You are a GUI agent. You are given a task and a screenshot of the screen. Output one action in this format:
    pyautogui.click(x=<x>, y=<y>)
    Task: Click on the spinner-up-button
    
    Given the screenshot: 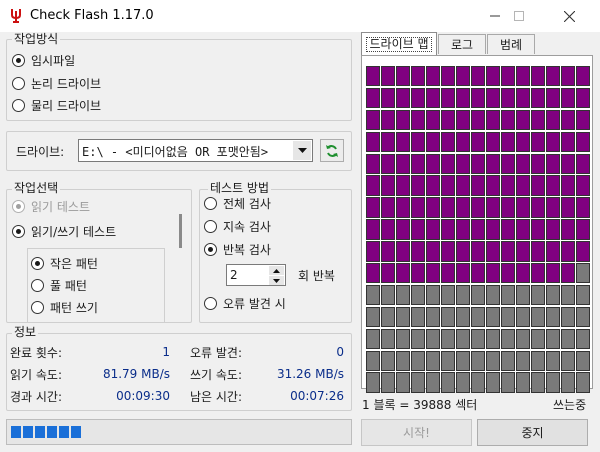 What is the action you would take?
    pyautogui.click(x=276, y=270)
    